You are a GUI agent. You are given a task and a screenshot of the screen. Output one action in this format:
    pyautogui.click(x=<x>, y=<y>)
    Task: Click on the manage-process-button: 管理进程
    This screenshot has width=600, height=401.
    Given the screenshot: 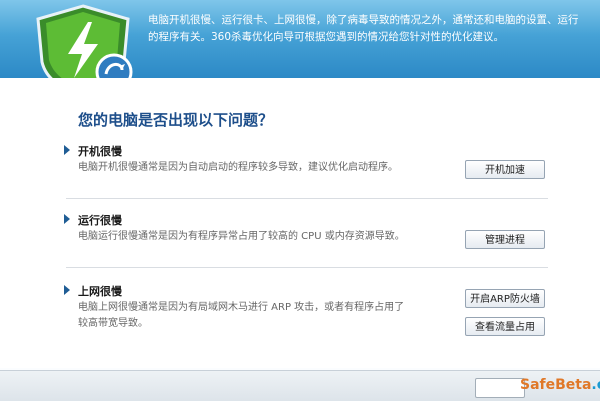 What is the action you would take?
    pyautogui.click(x=505, y=239)
    